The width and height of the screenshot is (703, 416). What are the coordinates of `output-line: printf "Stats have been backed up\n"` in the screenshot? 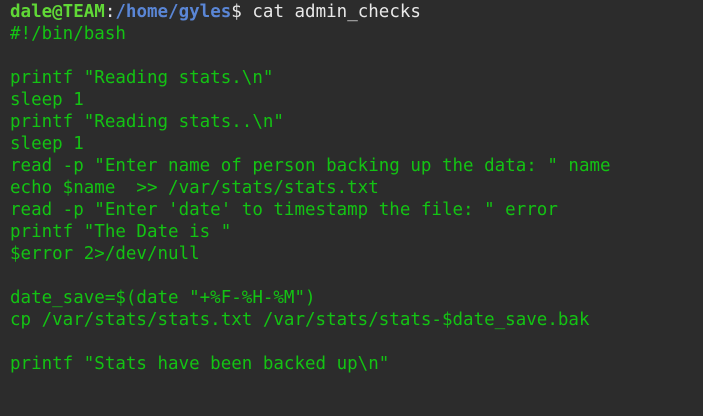 It's located at (200, 364).